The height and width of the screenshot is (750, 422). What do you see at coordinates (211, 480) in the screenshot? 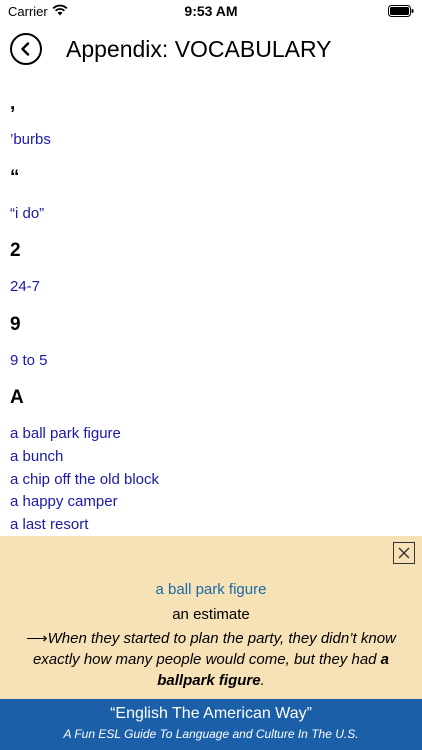
I see `vocab-item: a chip off the old block` at bounding box center [211, 480].